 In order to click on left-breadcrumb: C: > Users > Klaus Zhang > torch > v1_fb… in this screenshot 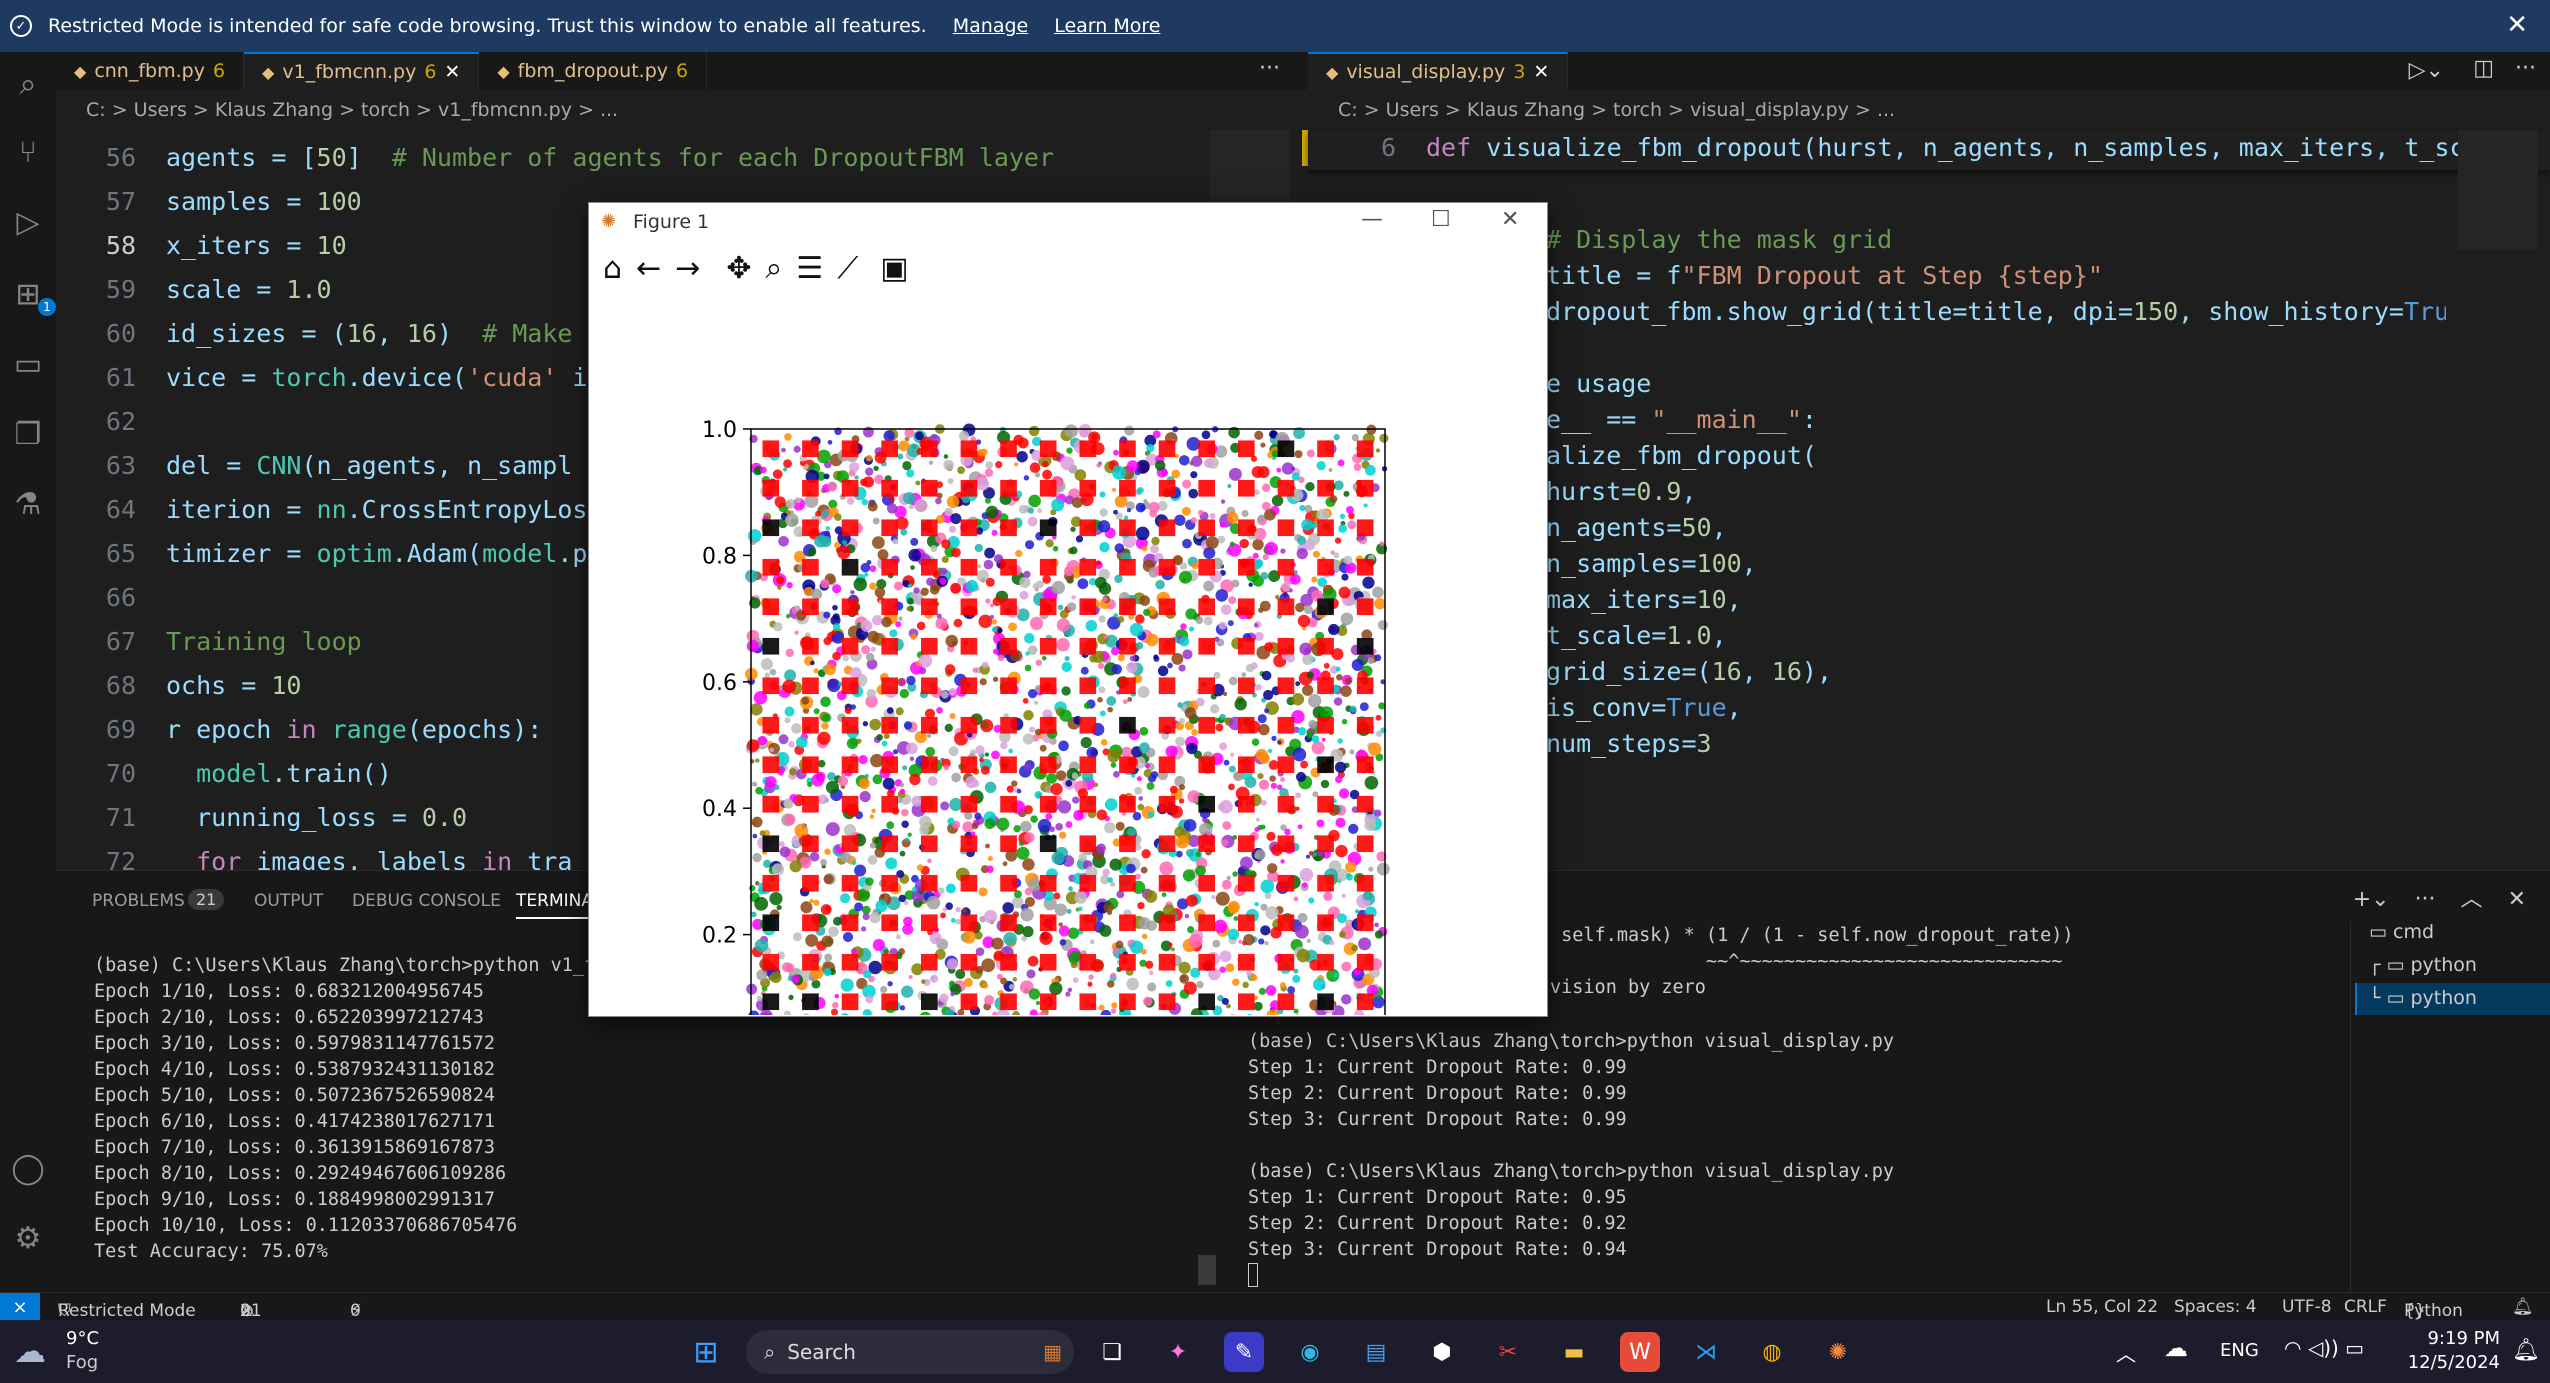, I will do `click(682, 110)`.